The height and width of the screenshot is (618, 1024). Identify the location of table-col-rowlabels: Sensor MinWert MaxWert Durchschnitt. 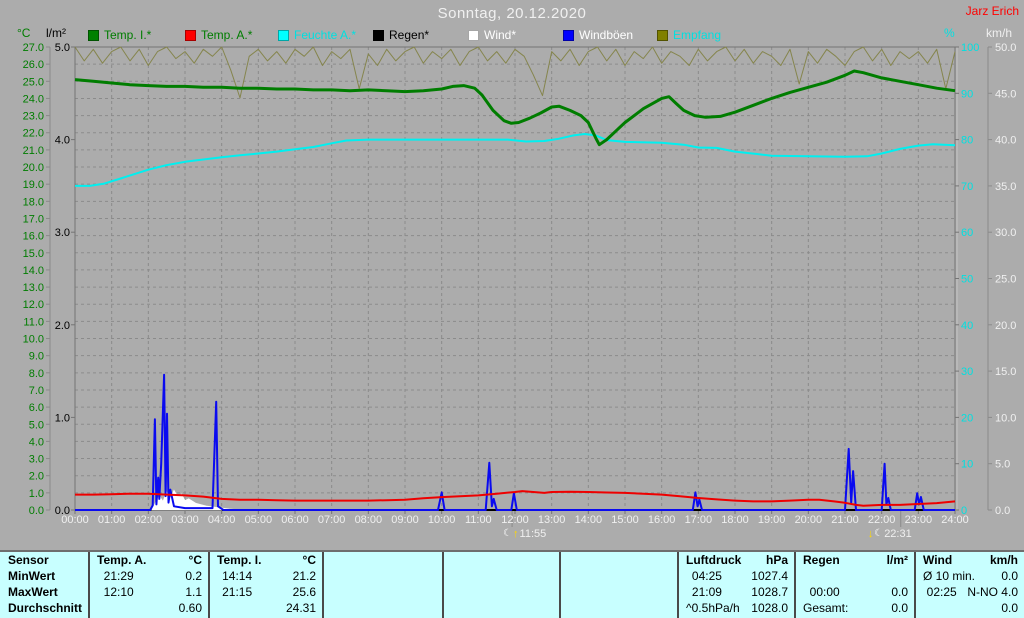
(44, 585).